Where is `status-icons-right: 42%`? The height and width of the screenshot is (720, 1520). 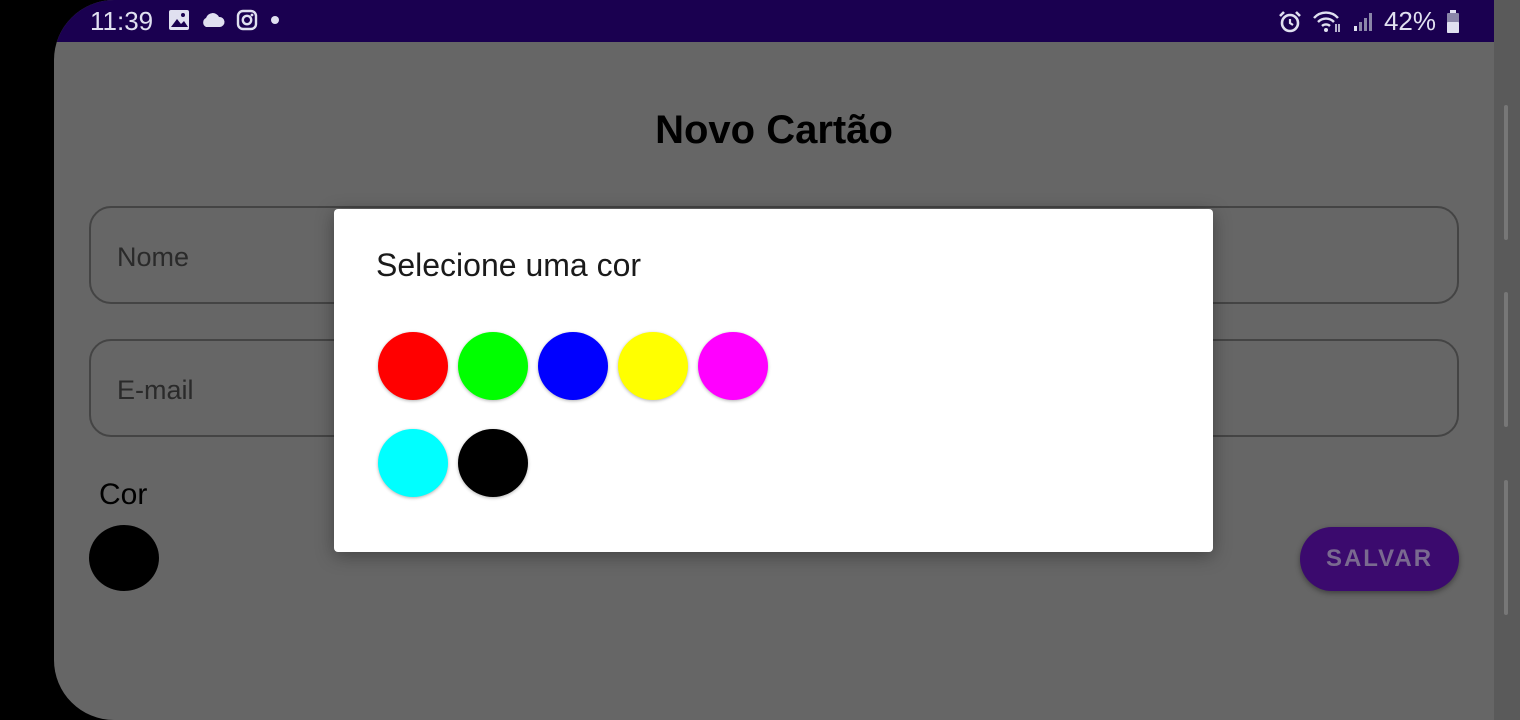 status-icons-right: 42% is located at coordinates (1369, 21).